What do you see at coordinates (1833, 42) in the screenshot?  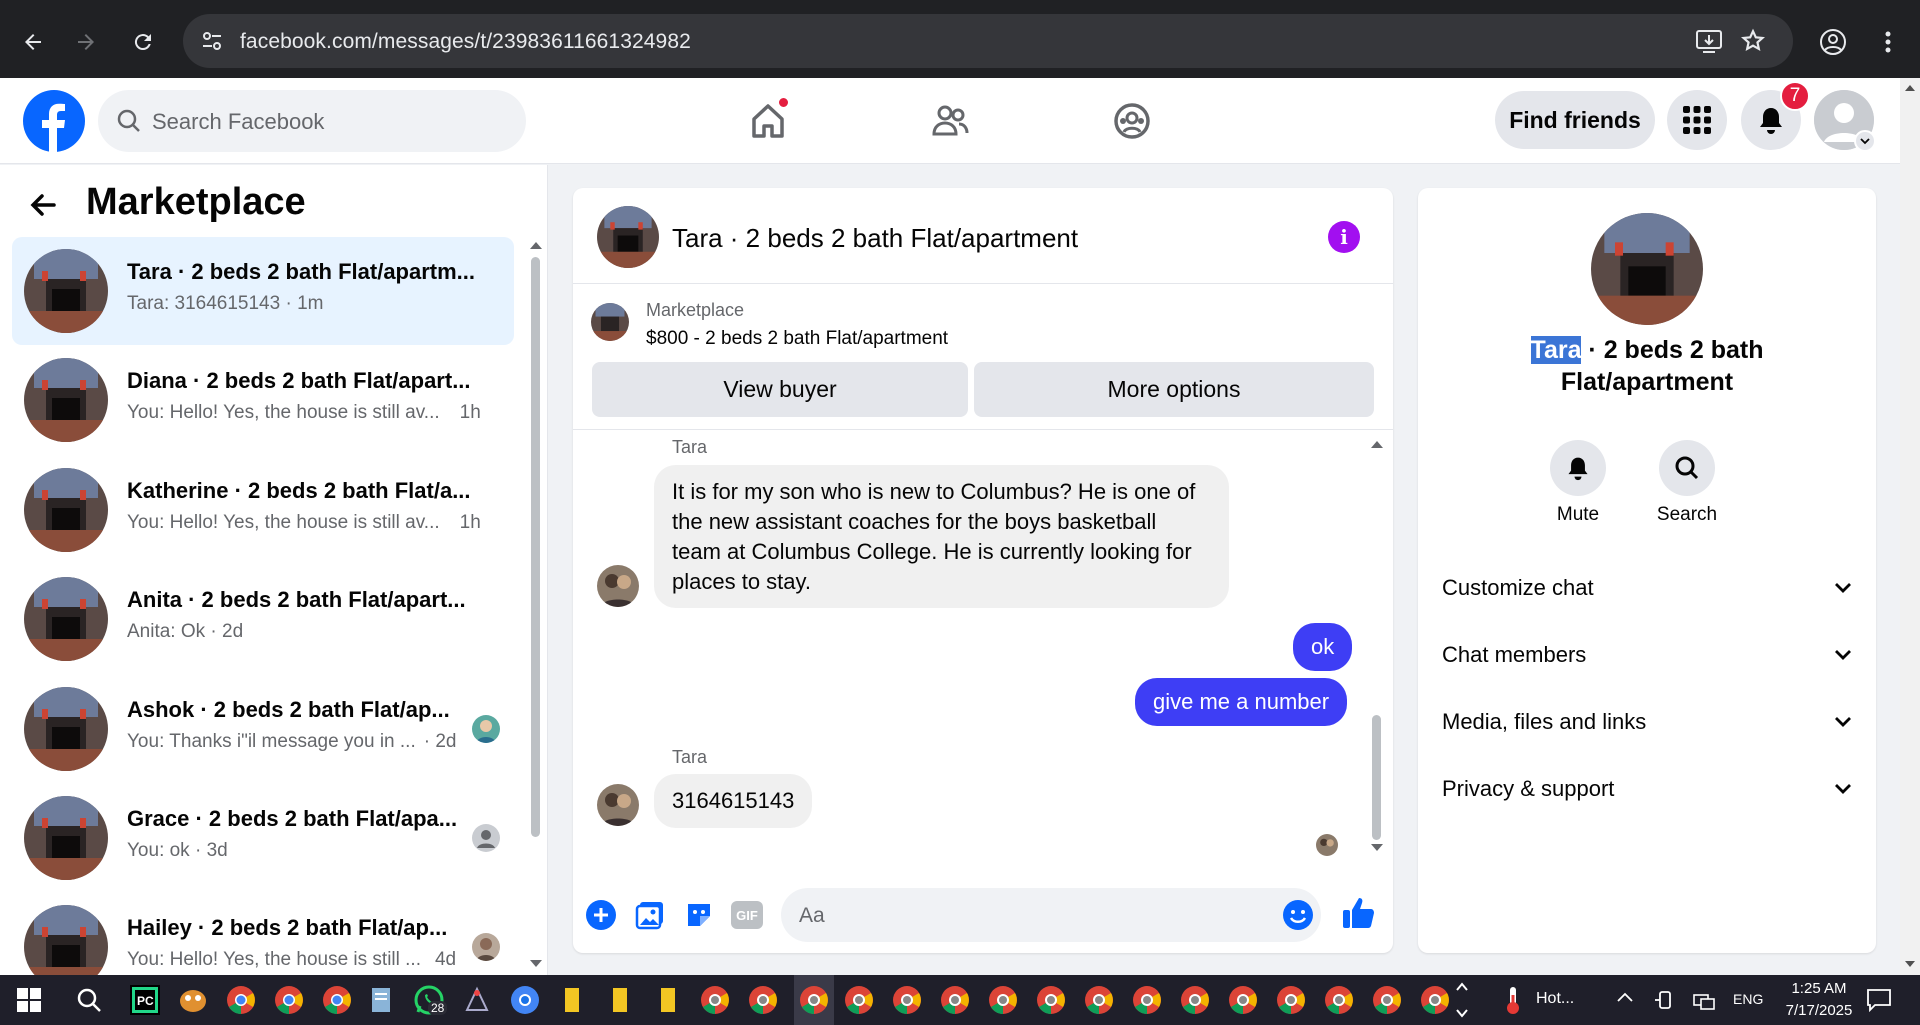 I see `profile-icon` at bounding box center [1833, 42].